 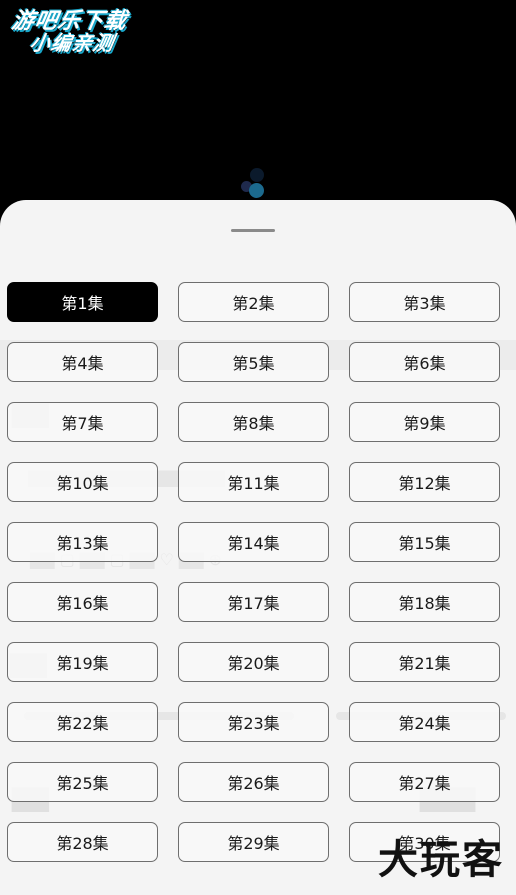 I want to click on episode-button: 第25集, so click(x=82, y=782).